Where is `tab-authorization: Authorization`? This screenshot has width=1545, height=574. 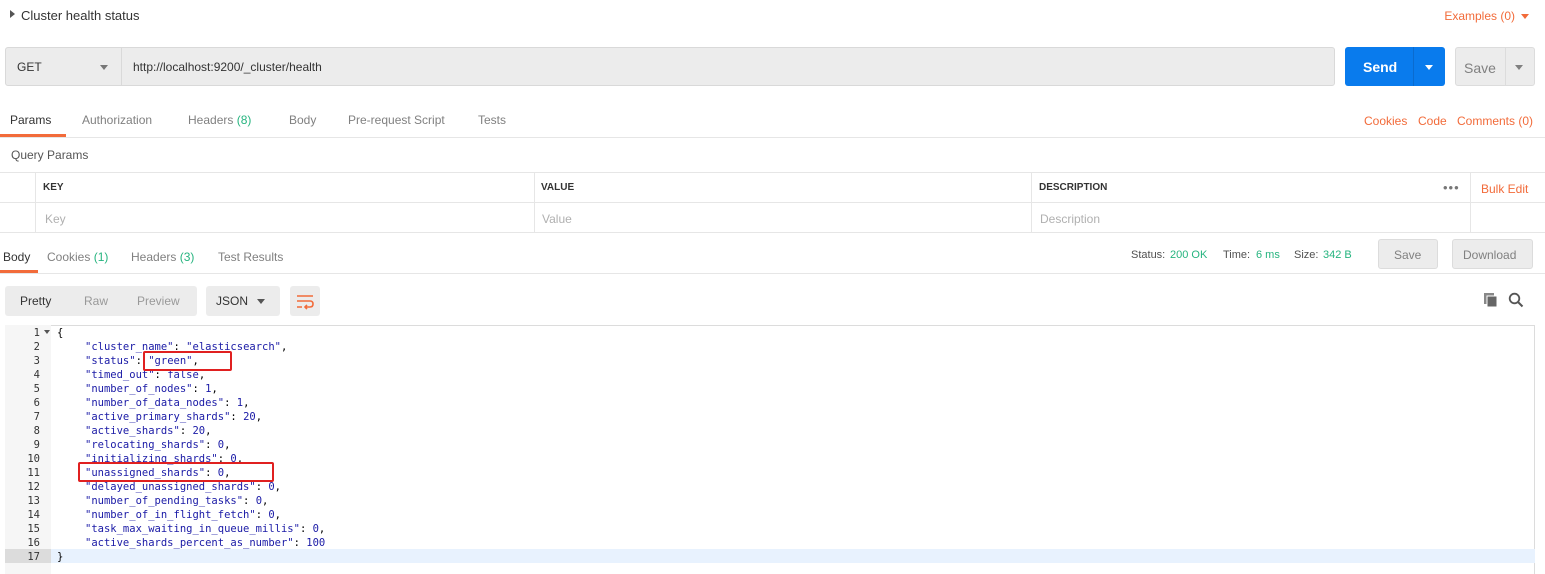 tab-authorization: Authorization is located at coordinates (117, 120).